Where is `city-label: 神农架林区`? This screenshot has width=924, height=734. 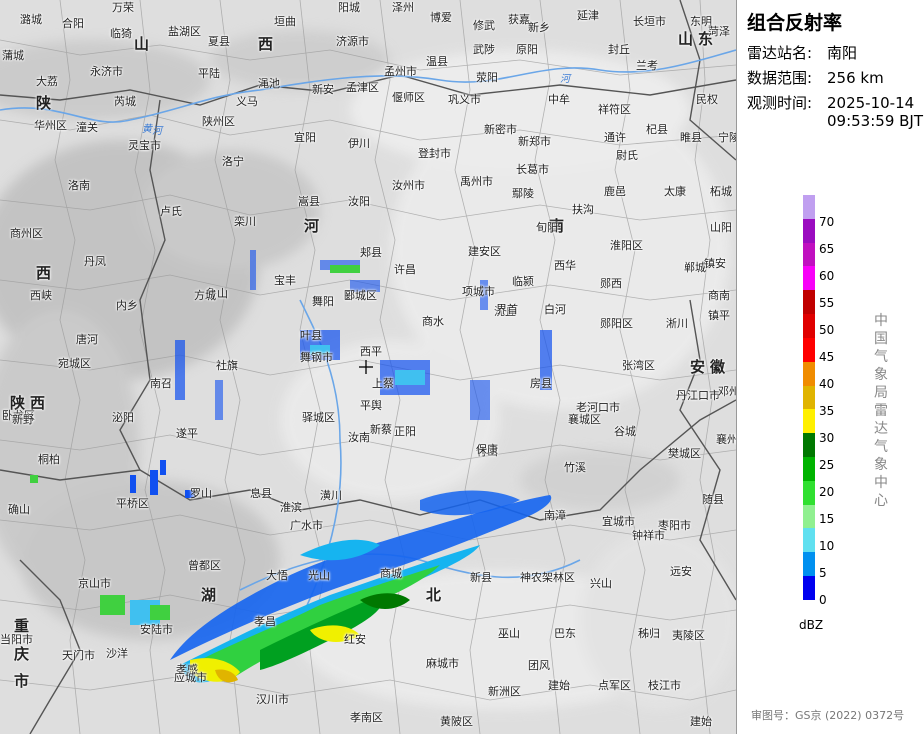
city-label: 神农架林区 is located at coordinates (547, 577).